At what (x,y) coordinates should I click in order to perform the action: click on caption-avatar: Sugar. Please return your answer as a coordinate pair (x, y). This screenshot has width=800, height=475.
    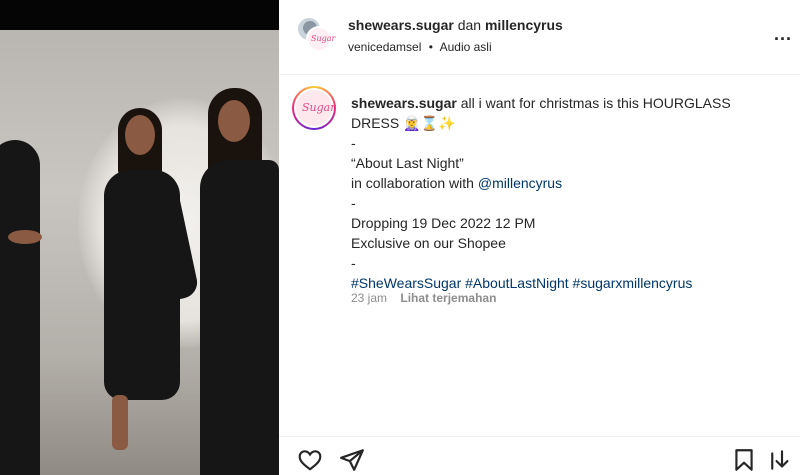
    Looking at the image, I should click on (314, 108).